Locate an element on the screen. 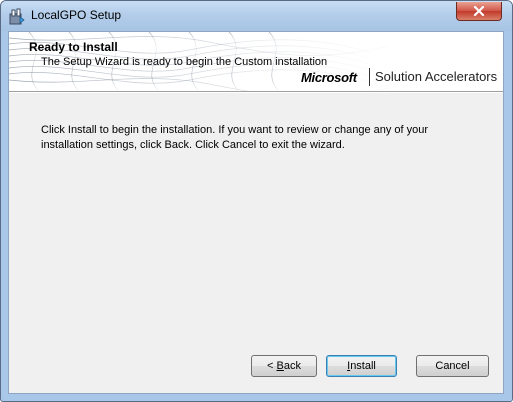 Image resolution: width=513 pixels, height=402 pixels. microsoft-logo: Microsoft is located at coordinates (329, 77).